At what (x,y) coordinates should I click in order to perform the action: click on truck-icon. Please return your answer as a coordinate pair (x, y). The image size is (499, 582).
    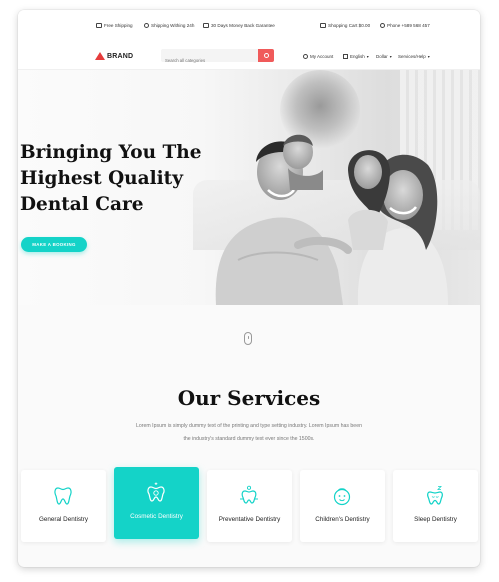
    Looking at the image, I should click on (99, 25).